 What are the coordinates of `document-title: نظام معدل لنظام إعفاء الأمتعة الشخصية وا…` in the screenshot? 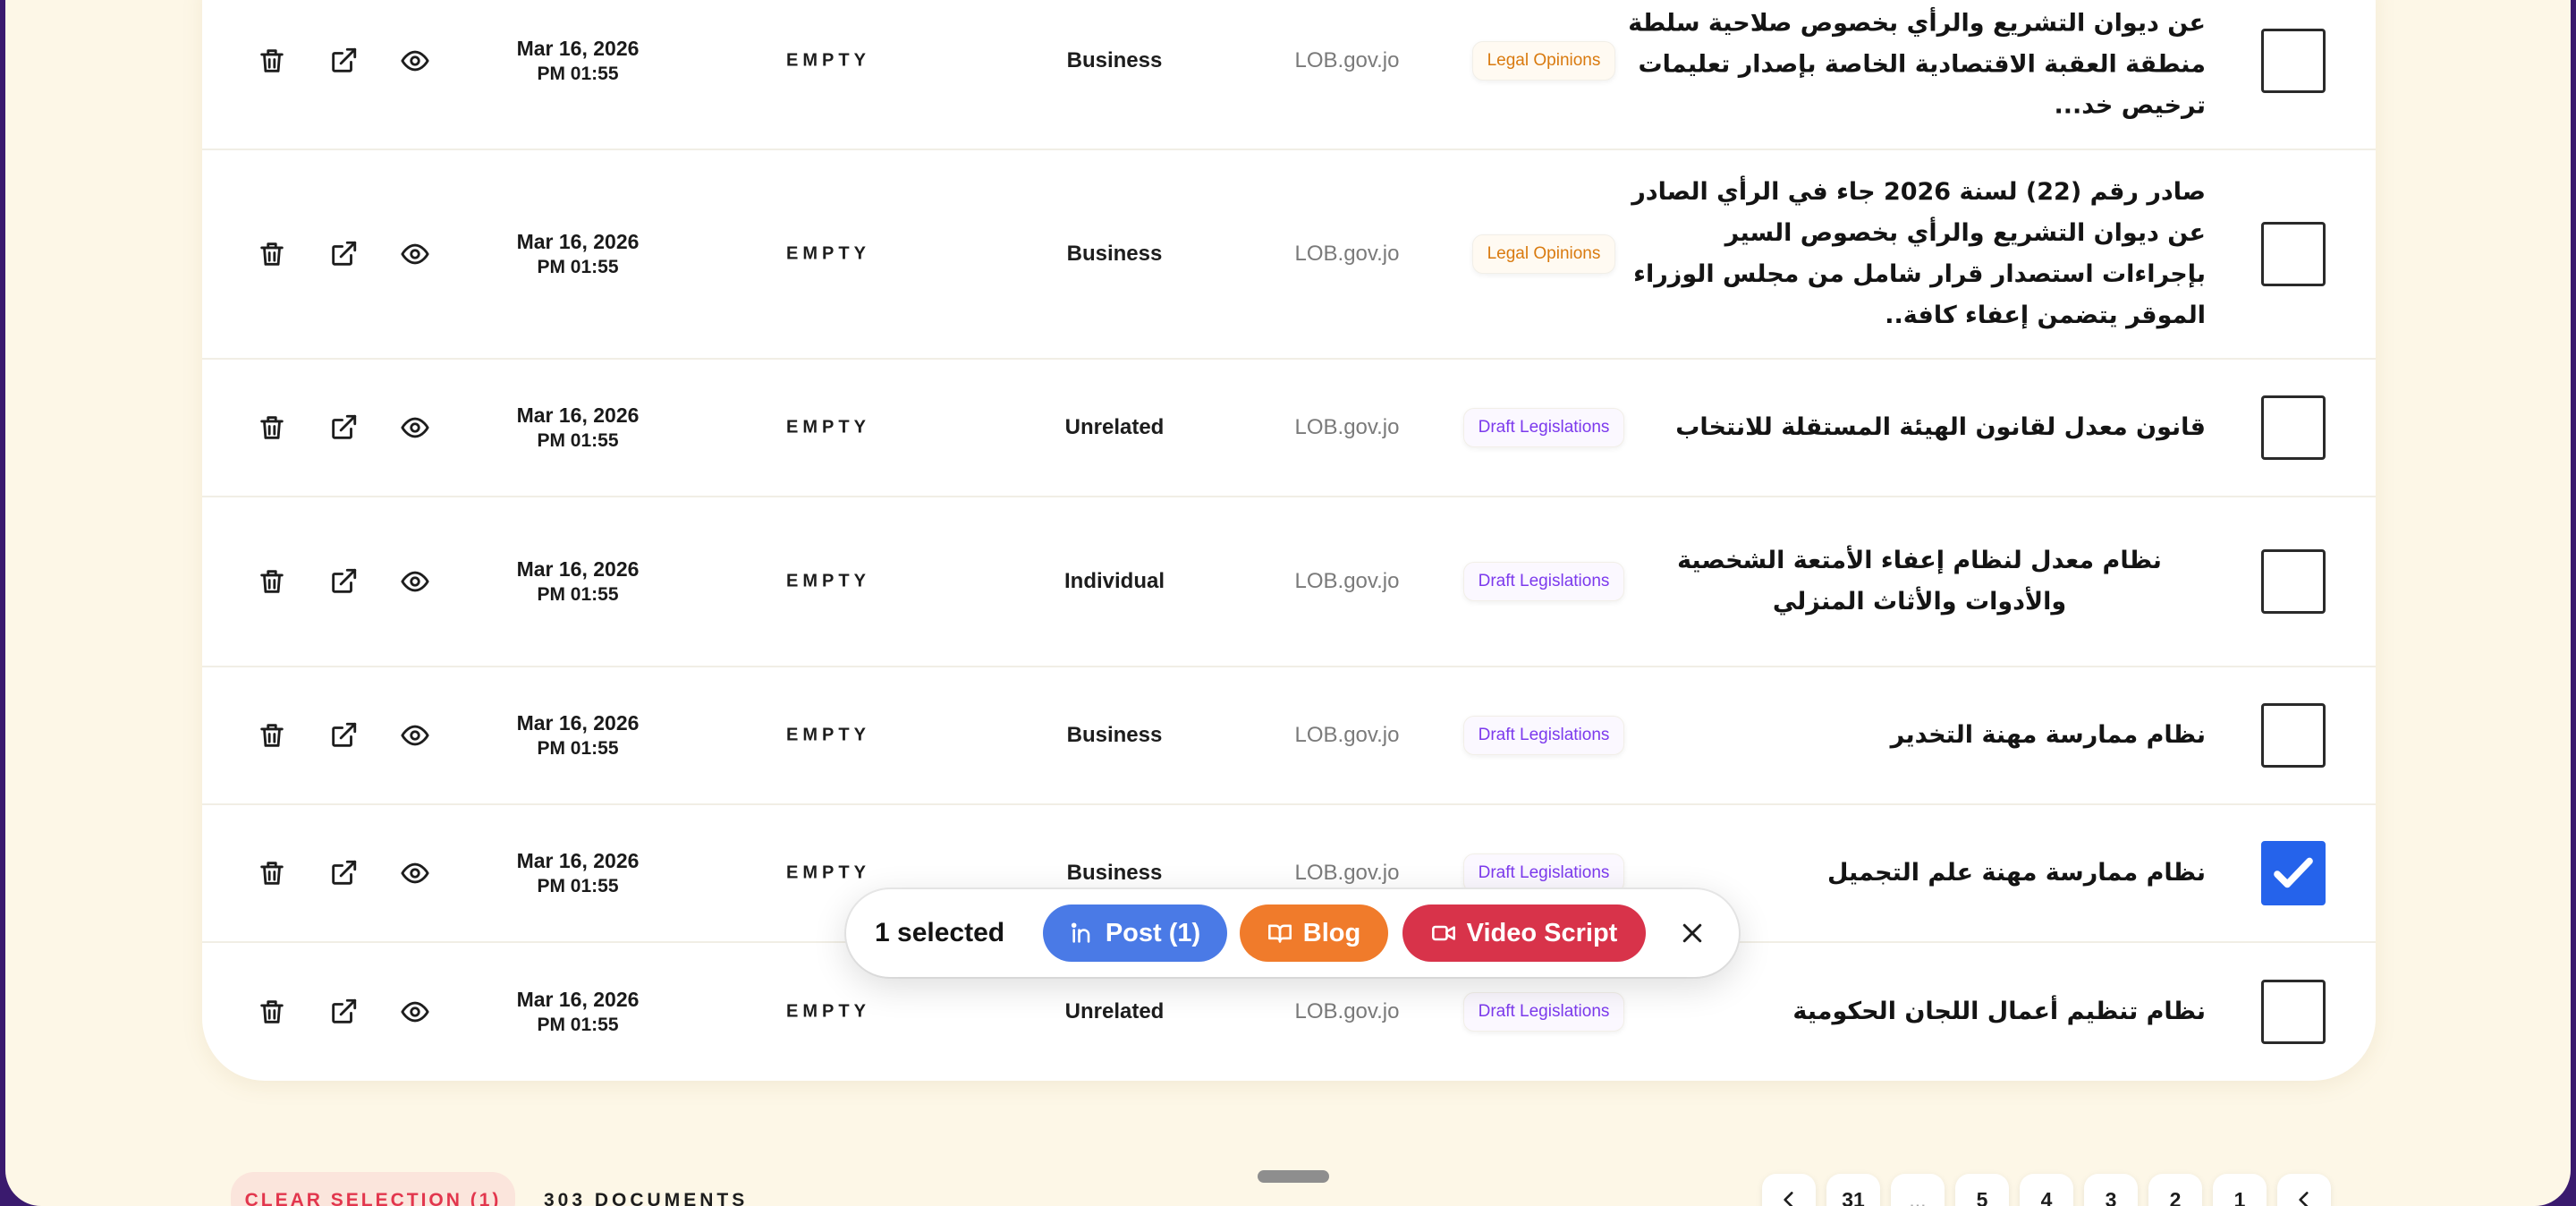 It's located at (1919, 581).